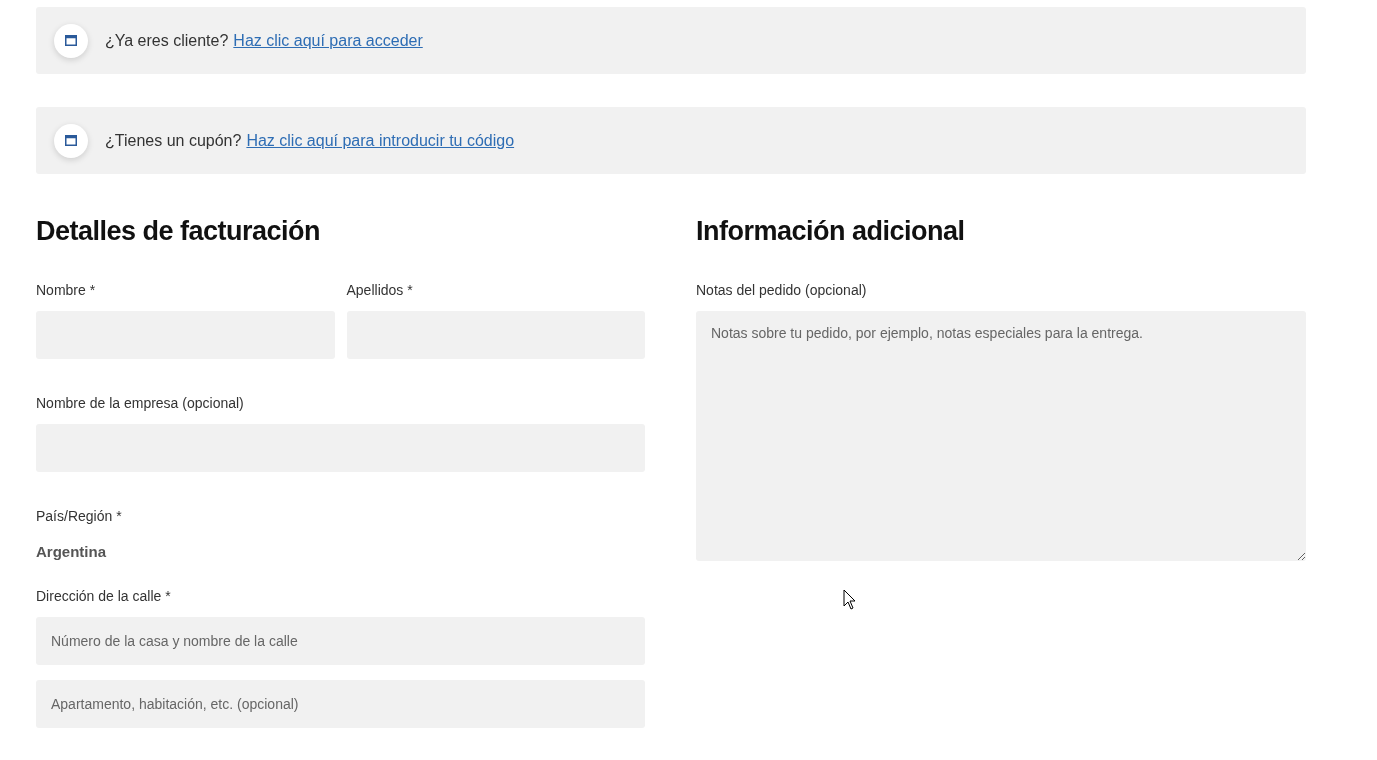 This screenshot has width=1377, height=760. What do you see at coordinates (380, 290) in the screenshot?
I see `field-label: Apellidos *` at bounding box center [380, 290].